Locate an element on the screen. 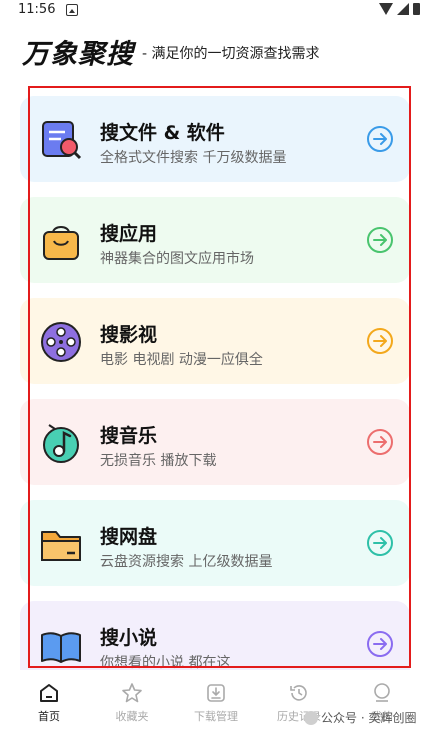  card-search-cloud-disk: 搜网盘 云盘资源搜索 上亿级数据量 is located at coordinates (215, 543).